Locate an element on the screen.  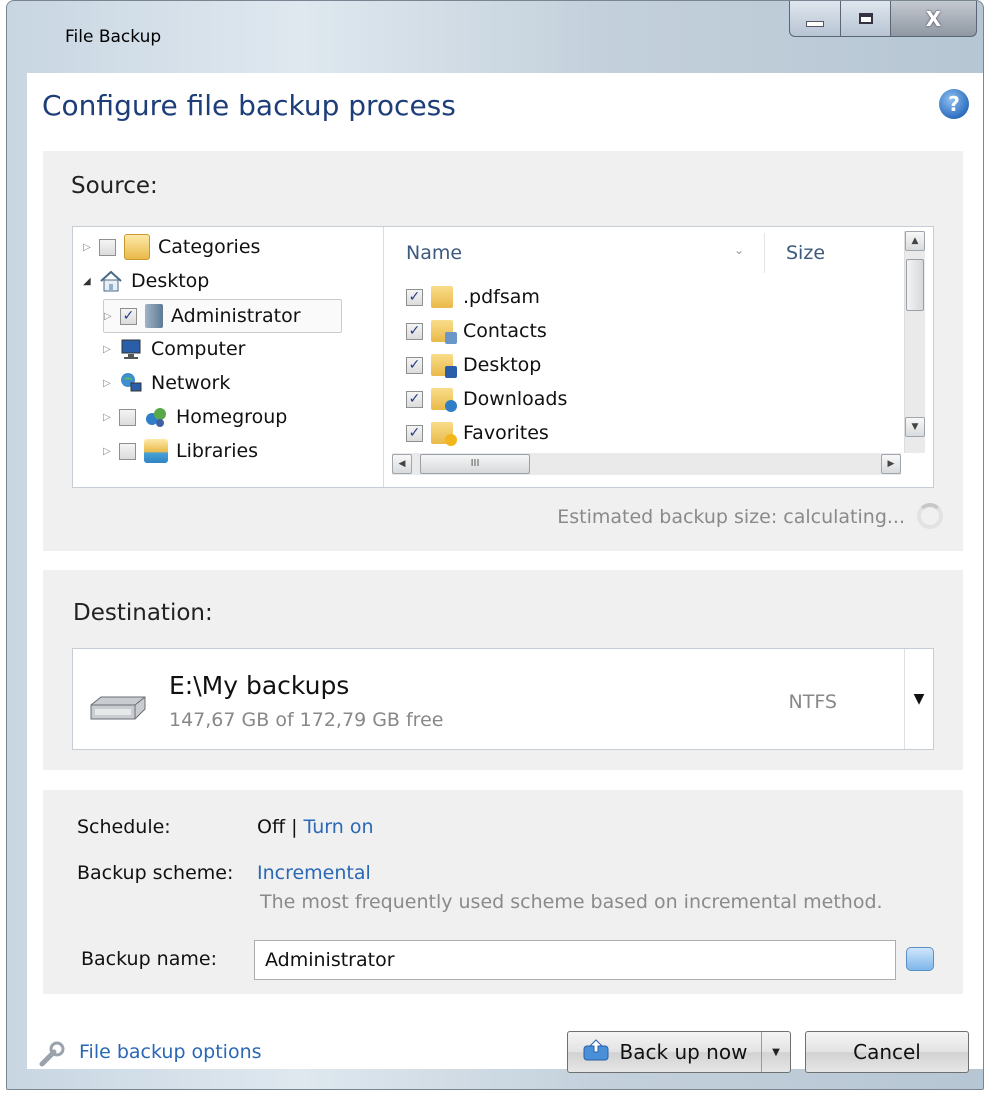
list-item-label: Favorites is located at coordinates (506, 433).